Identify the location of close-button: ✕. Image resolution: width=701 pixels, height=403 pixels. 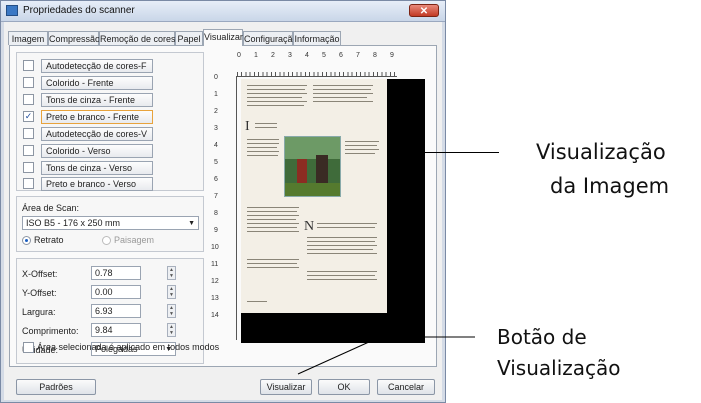
(424, 10).